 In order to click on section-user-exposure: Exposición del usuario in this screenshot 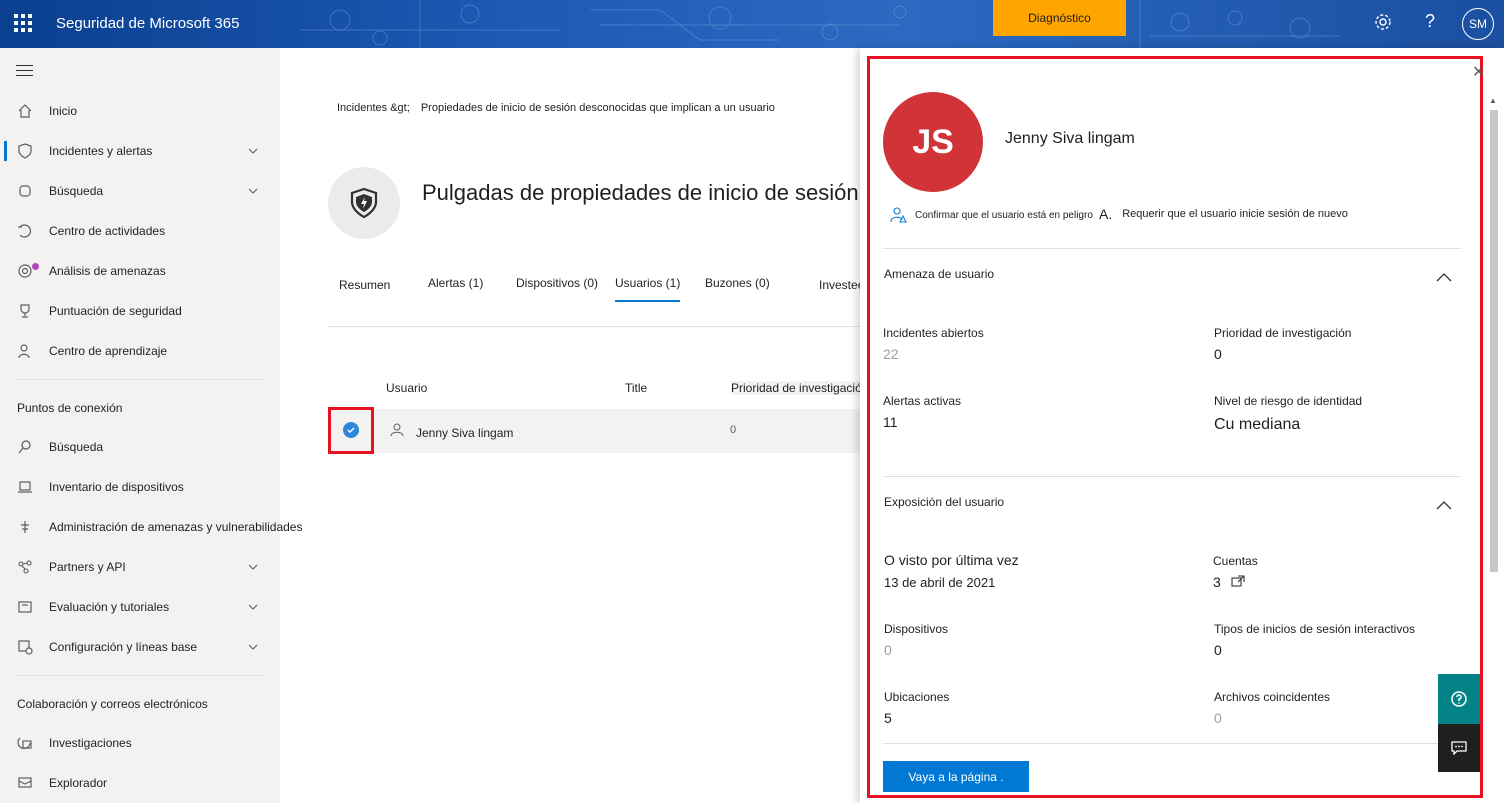, I will do `click(944, 502)`.